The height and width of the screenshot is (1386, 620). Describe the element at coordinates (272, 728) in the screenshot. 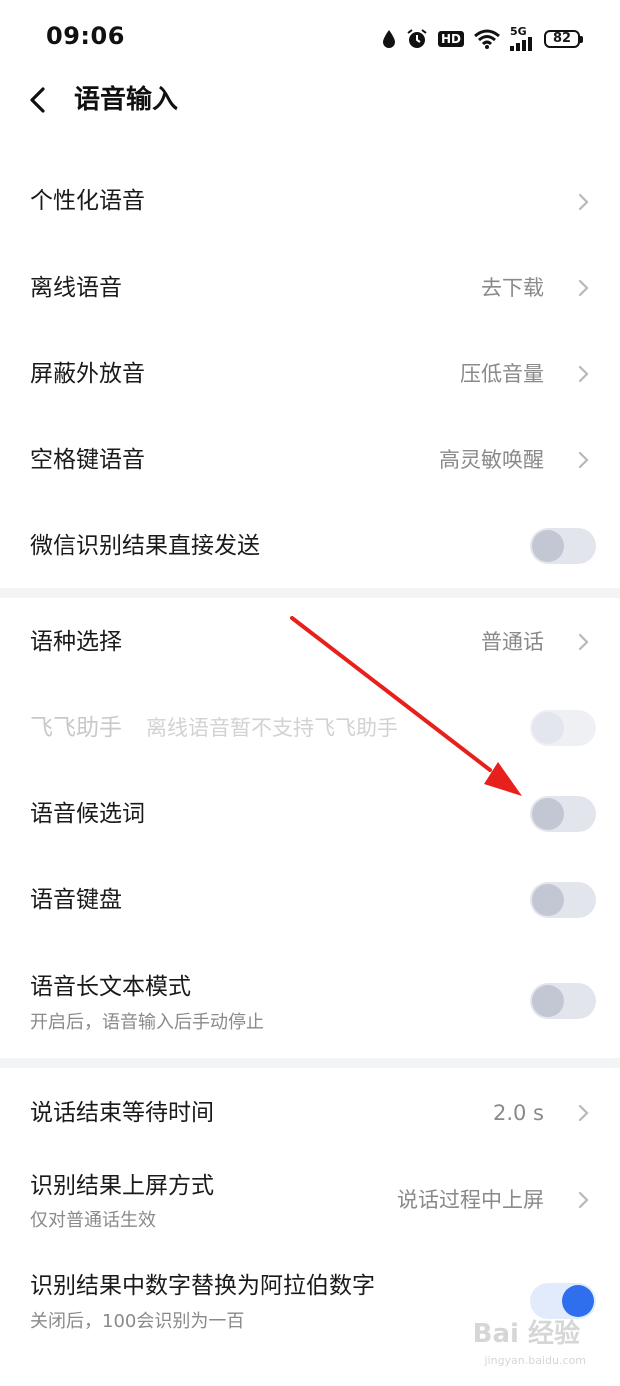

I see `row-note: 离线语音暂不支持飞飞助手` at that location.